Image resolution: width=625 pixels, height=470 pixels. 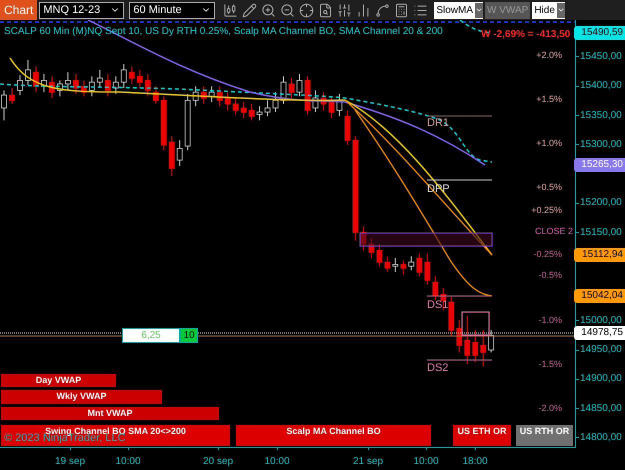 I want to click on profit-loss-text: W -2,69% = -413,50, so click(x=525, y=35).